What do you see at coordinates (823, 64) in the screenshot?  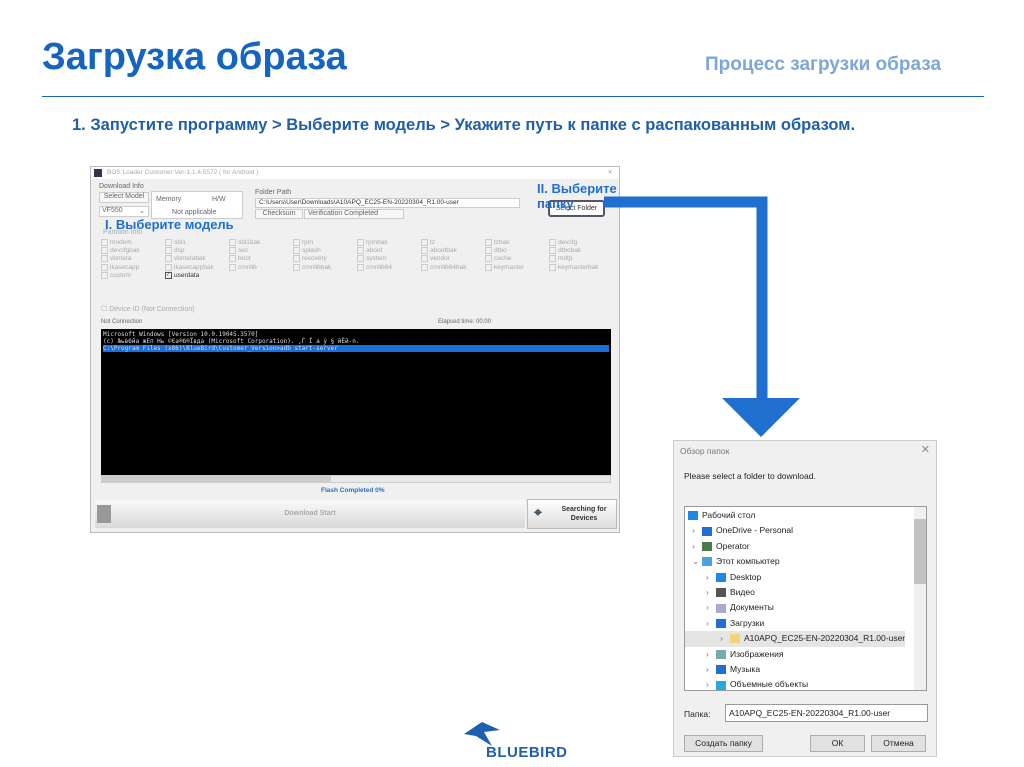 I see `slide-subtitle: Процесс загрузки образа` at bounding box center [823, 64].